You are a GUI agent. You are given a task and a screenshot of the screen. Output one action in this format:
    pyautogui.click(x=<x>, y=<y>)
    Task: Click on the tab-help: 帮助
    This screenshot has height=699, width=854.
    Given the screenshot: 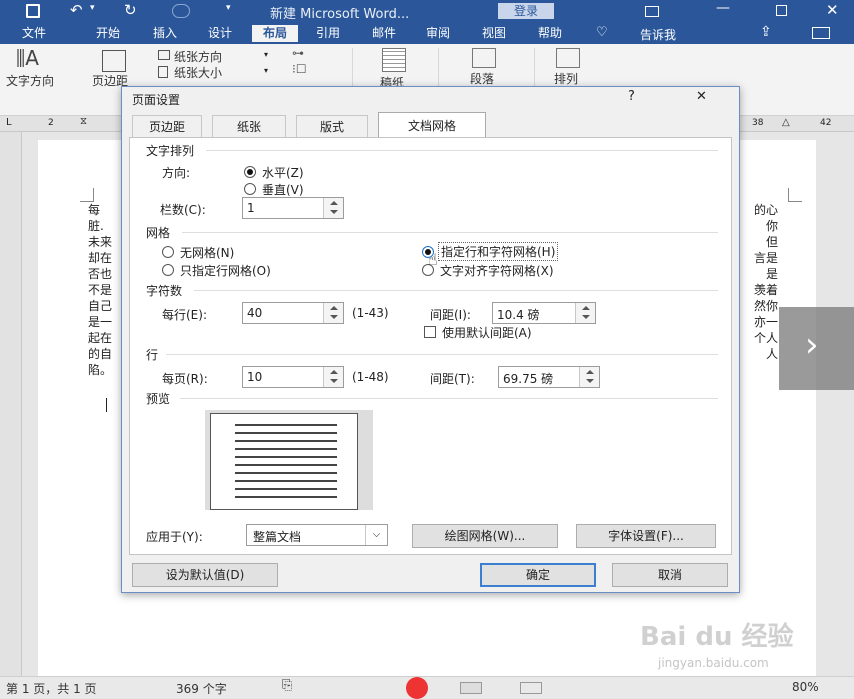 What is the action you would take?
    pyautogui.click(x=550, y=33)
    